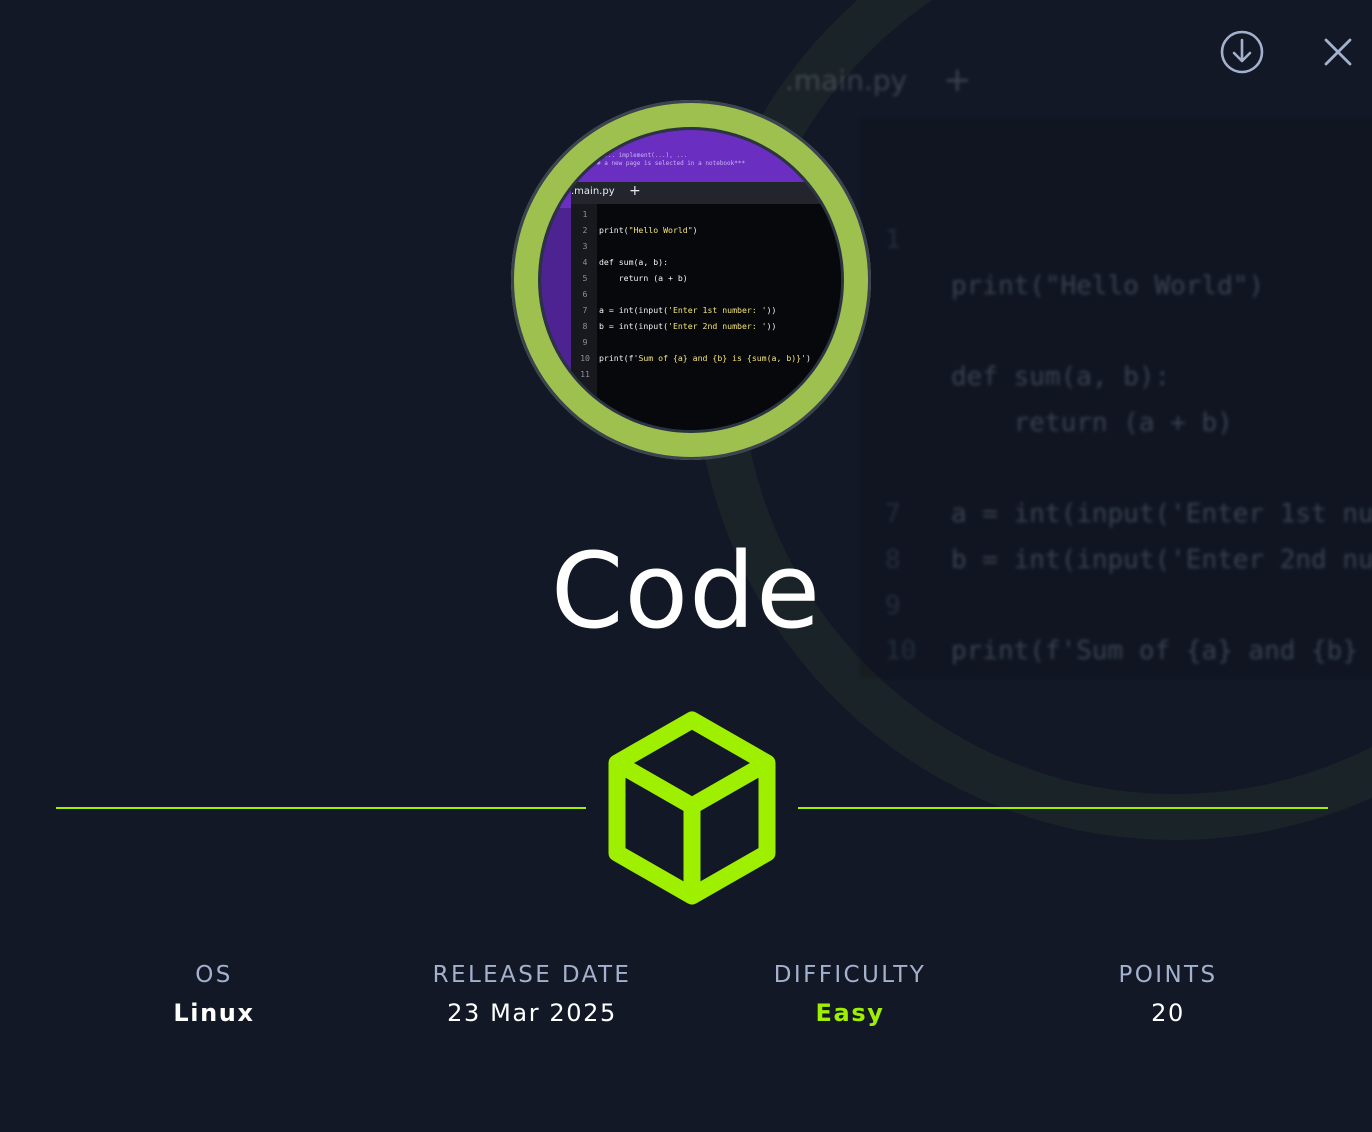 The image size is (1372, 1132). Describe the element at coordinates (585, 262) in the screenshot. I see `line-number: 4` at that location.